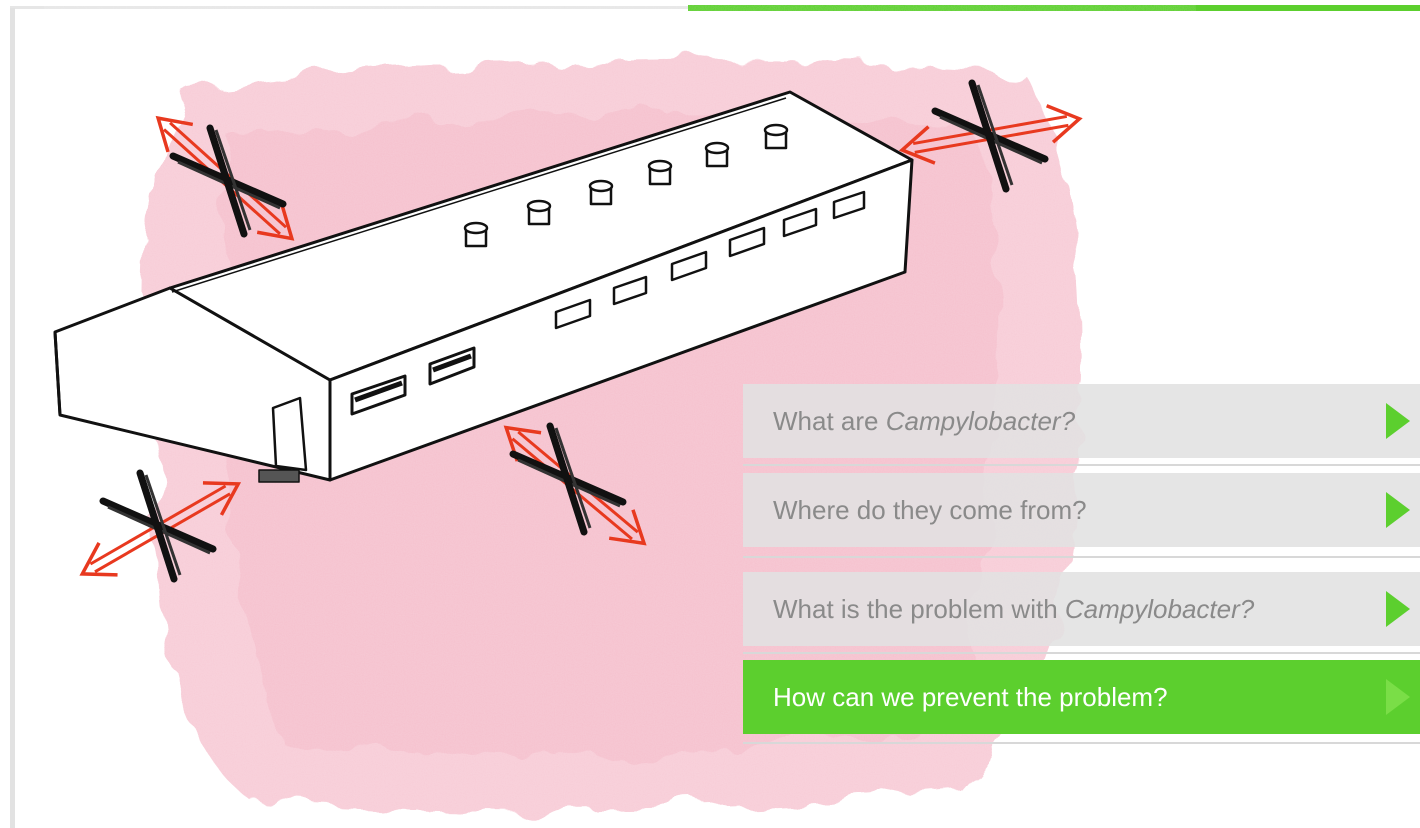 Image resolution: width=1420 pixels, height=828 pixels. I want to click on menu-item-label: How can we prevent the problem?, so click(970, 696).